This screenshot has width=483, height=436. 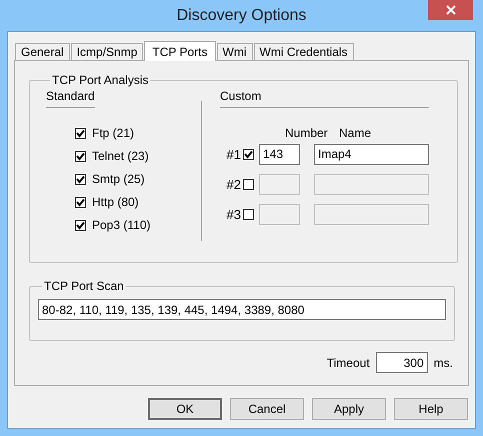 What do you see at coordinates (402, 362) in the screenshot?
I see `timeout-field: 300` at bounding box center [402, 362].